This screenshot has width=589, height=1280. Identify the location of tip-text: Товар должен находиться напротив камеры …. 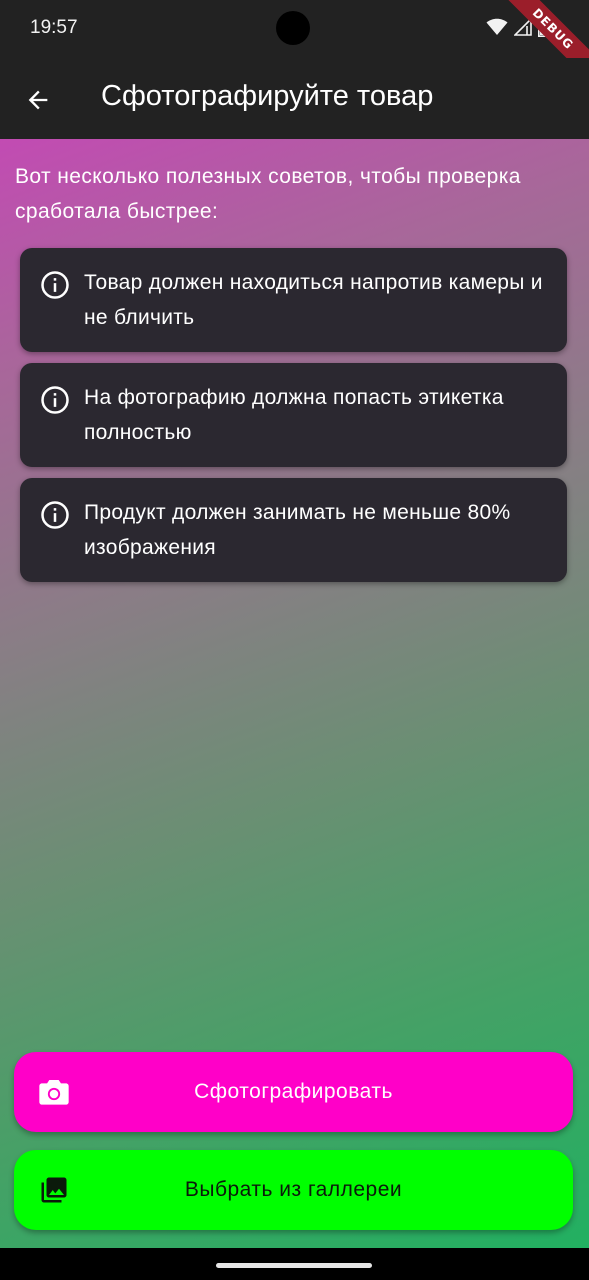
(313, 300).